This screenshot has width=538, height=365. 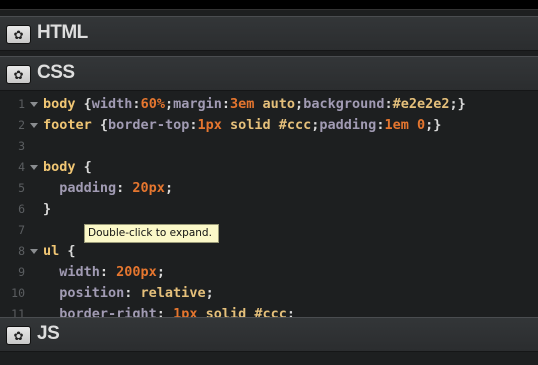 I want to click on code-token: border-right, so click(x=100, y=311).